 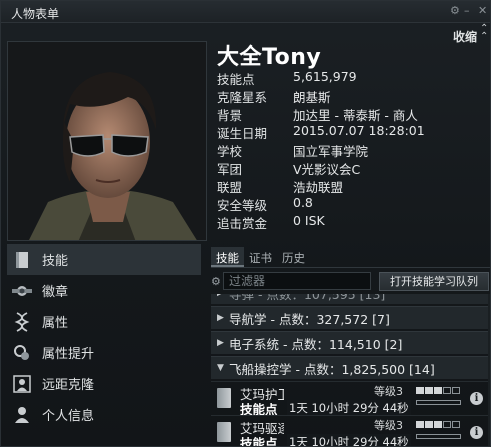 What do you see at coordinates (321, 222) in the screenshot?
I see `info-row-bounty: 追击赏金 0 ISK` at bounding box center [321, 222].